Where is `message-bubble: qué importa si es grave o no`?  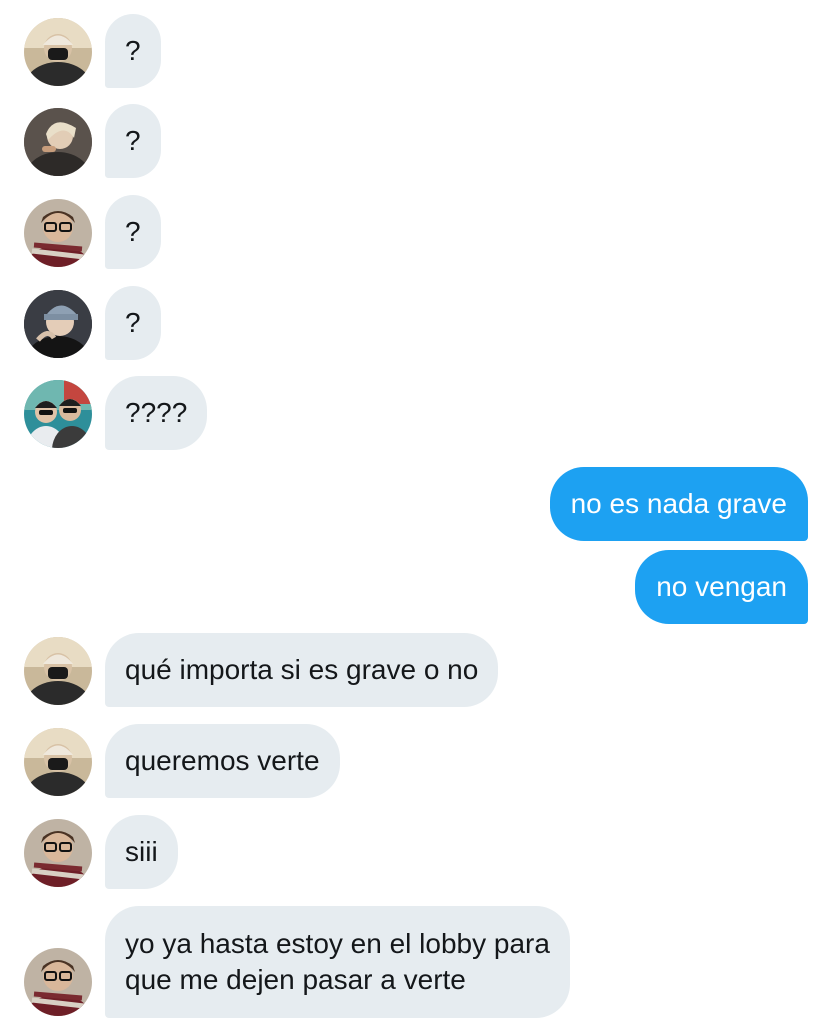
message-bubble: qué importa si es grave o no is located at coordinates (302, 670).